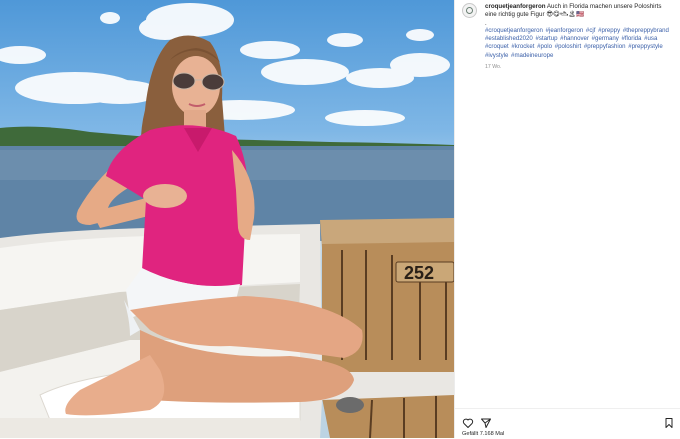  Describe the element at coordinates (483, 434) in the screenshot. I see `likes-count: Gefällt 7.168 Mal` at that location.